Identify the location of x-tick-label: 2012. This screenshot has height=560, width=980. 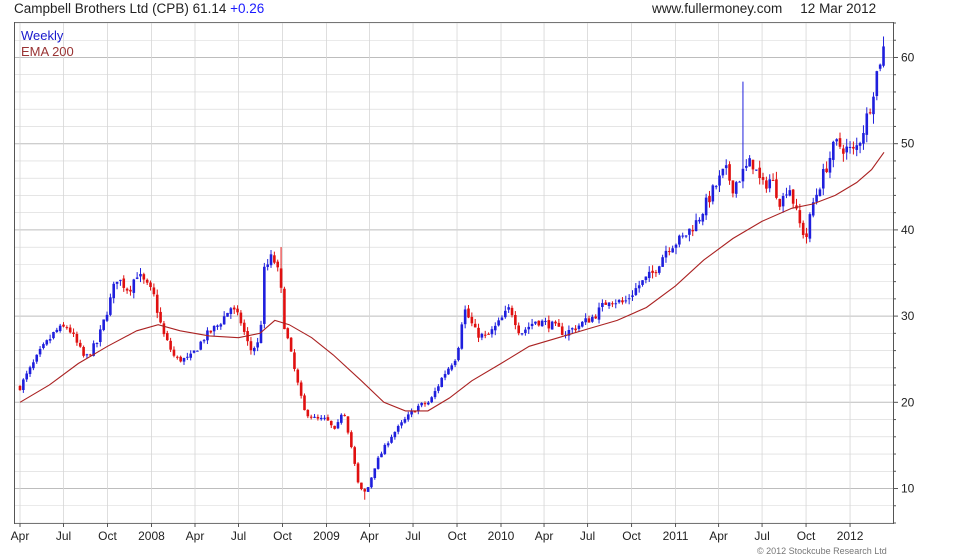
(850, 536).